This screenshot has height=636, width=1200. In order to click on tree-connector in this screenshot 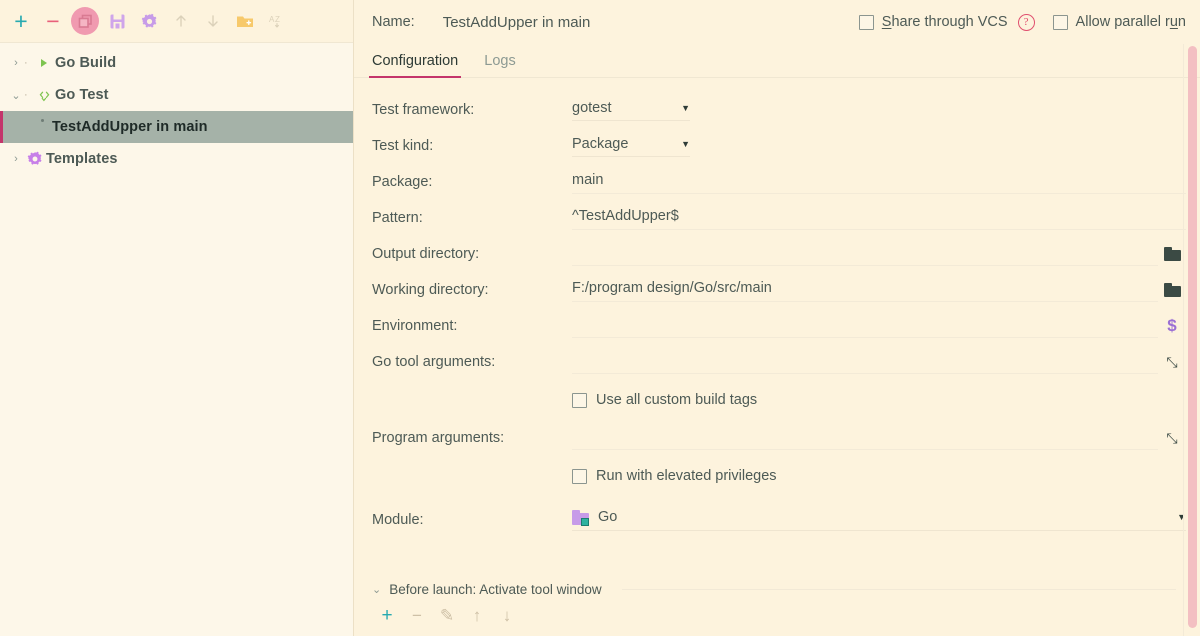, I will do `click(42, 120)`.